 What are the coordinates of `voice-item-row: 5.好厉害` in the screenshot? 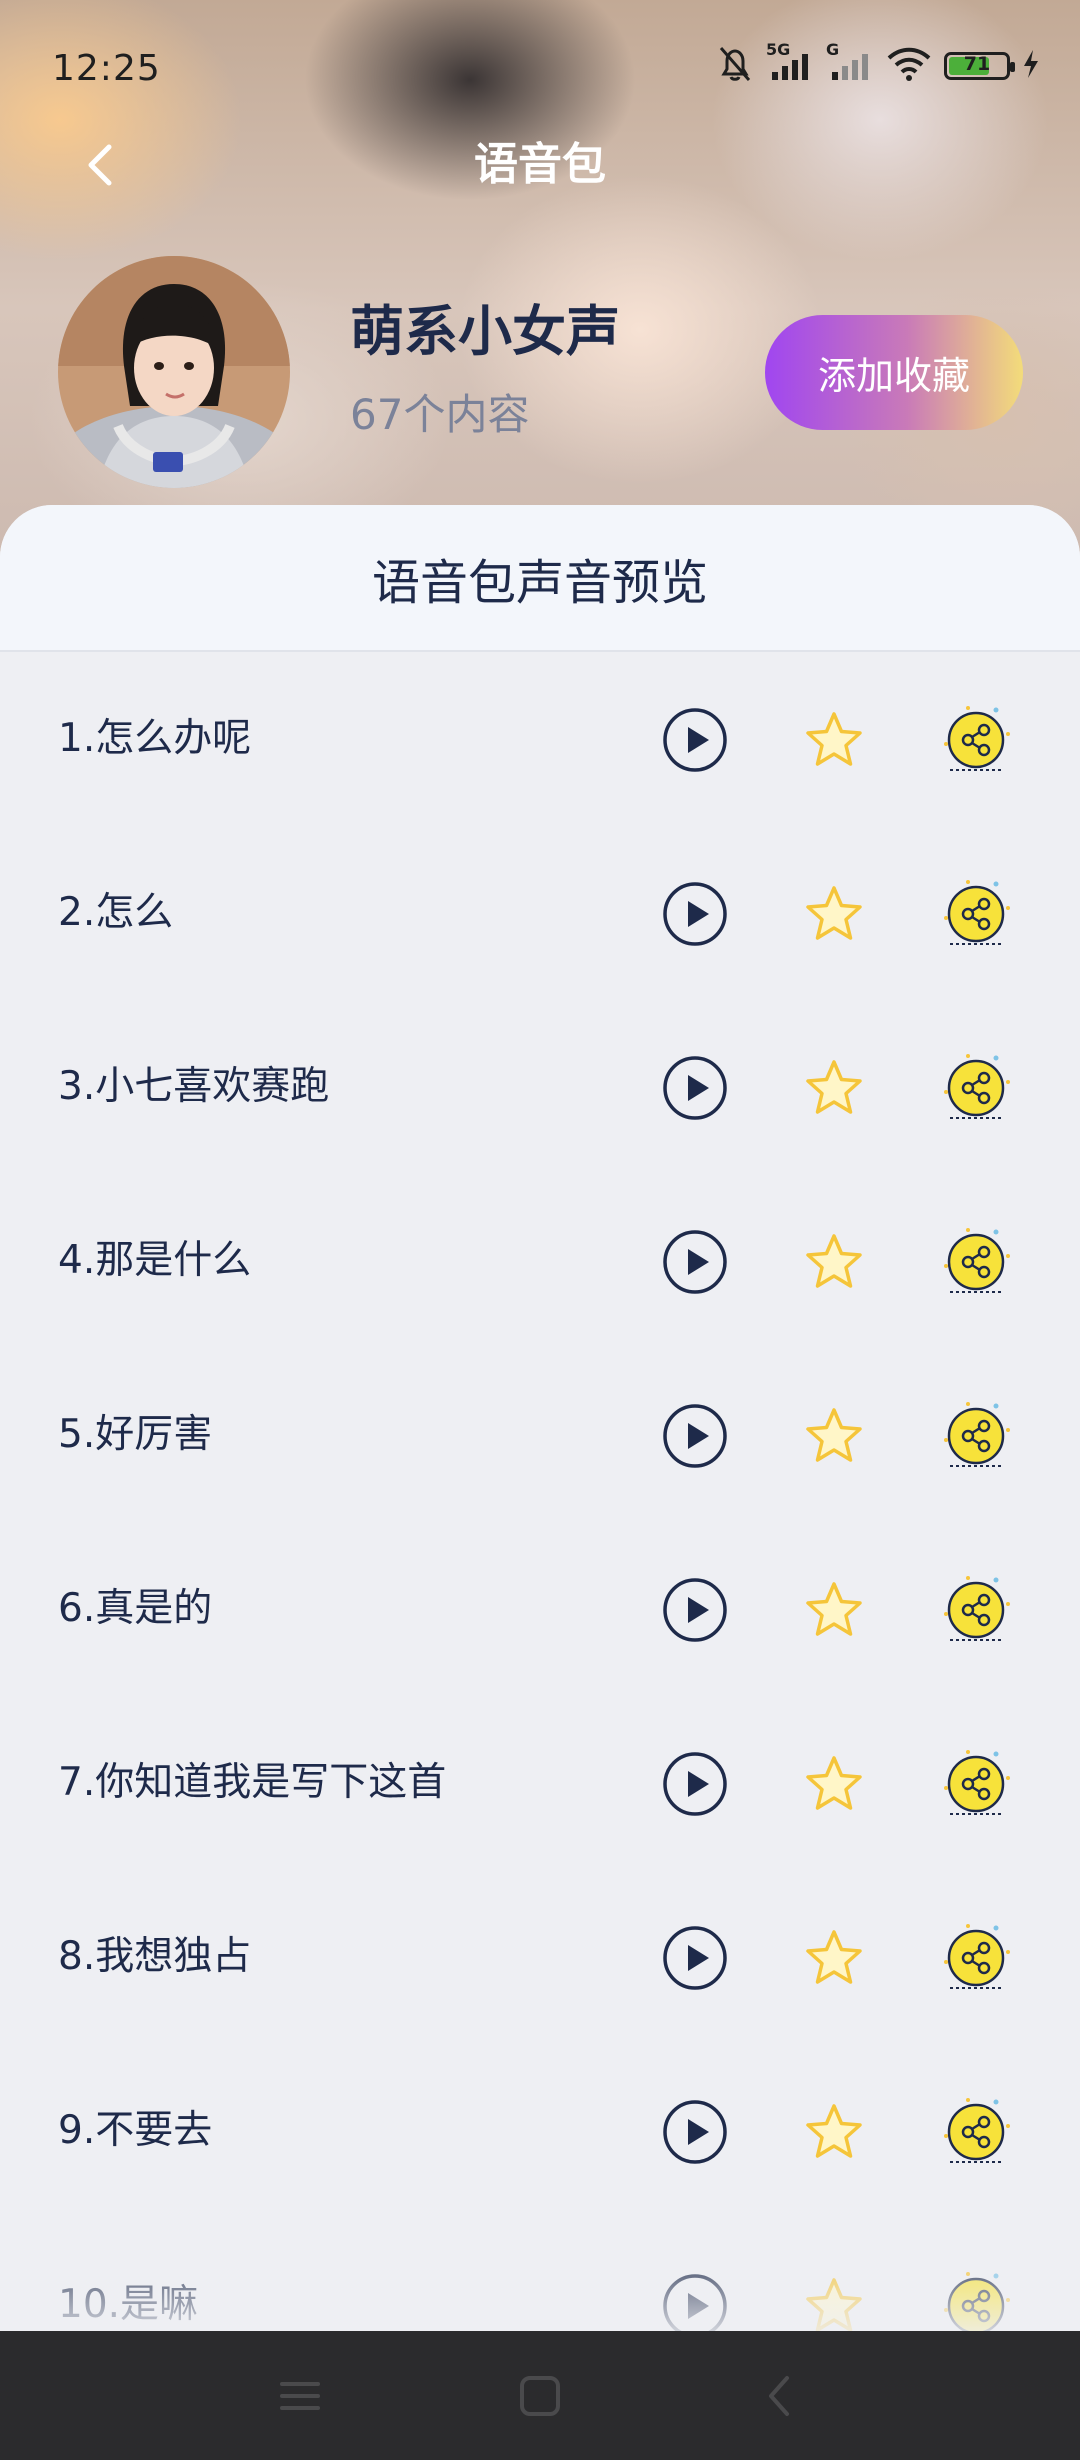 It's located at (540, 1435).